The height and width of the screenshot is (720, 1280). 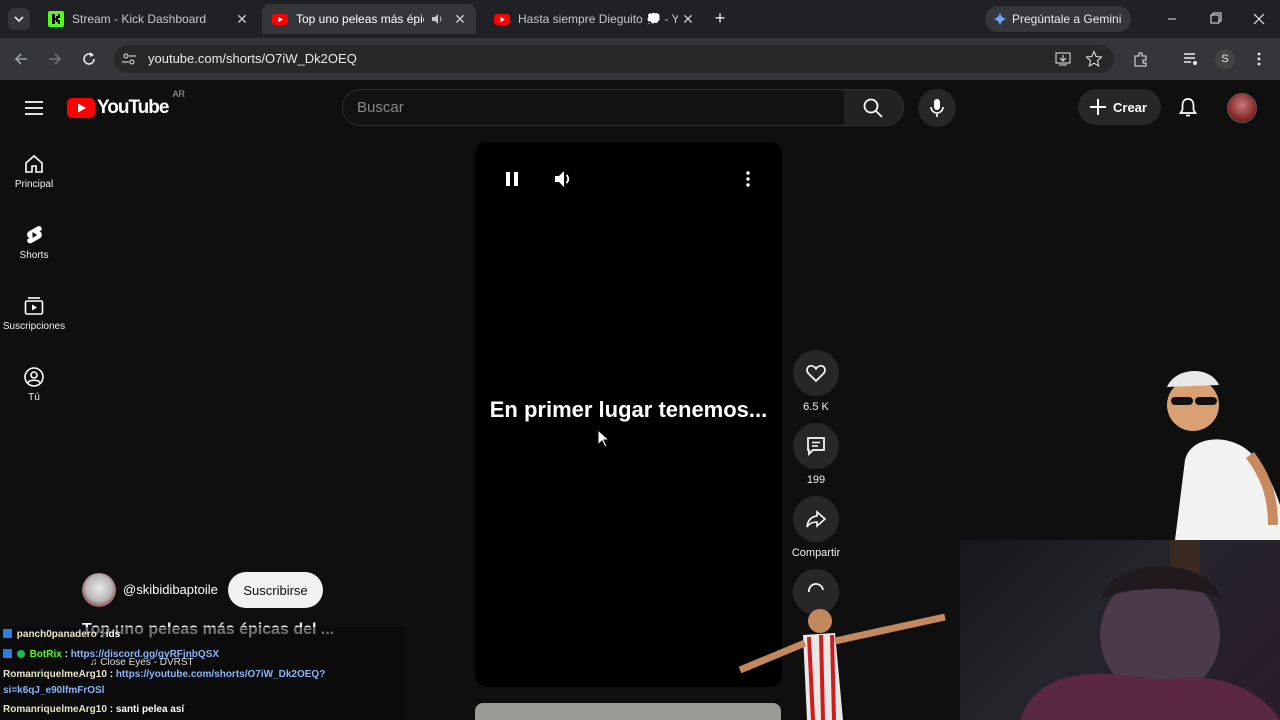 I want to click on youtube-logo: YouTube AR, so click(x=126, y=104).